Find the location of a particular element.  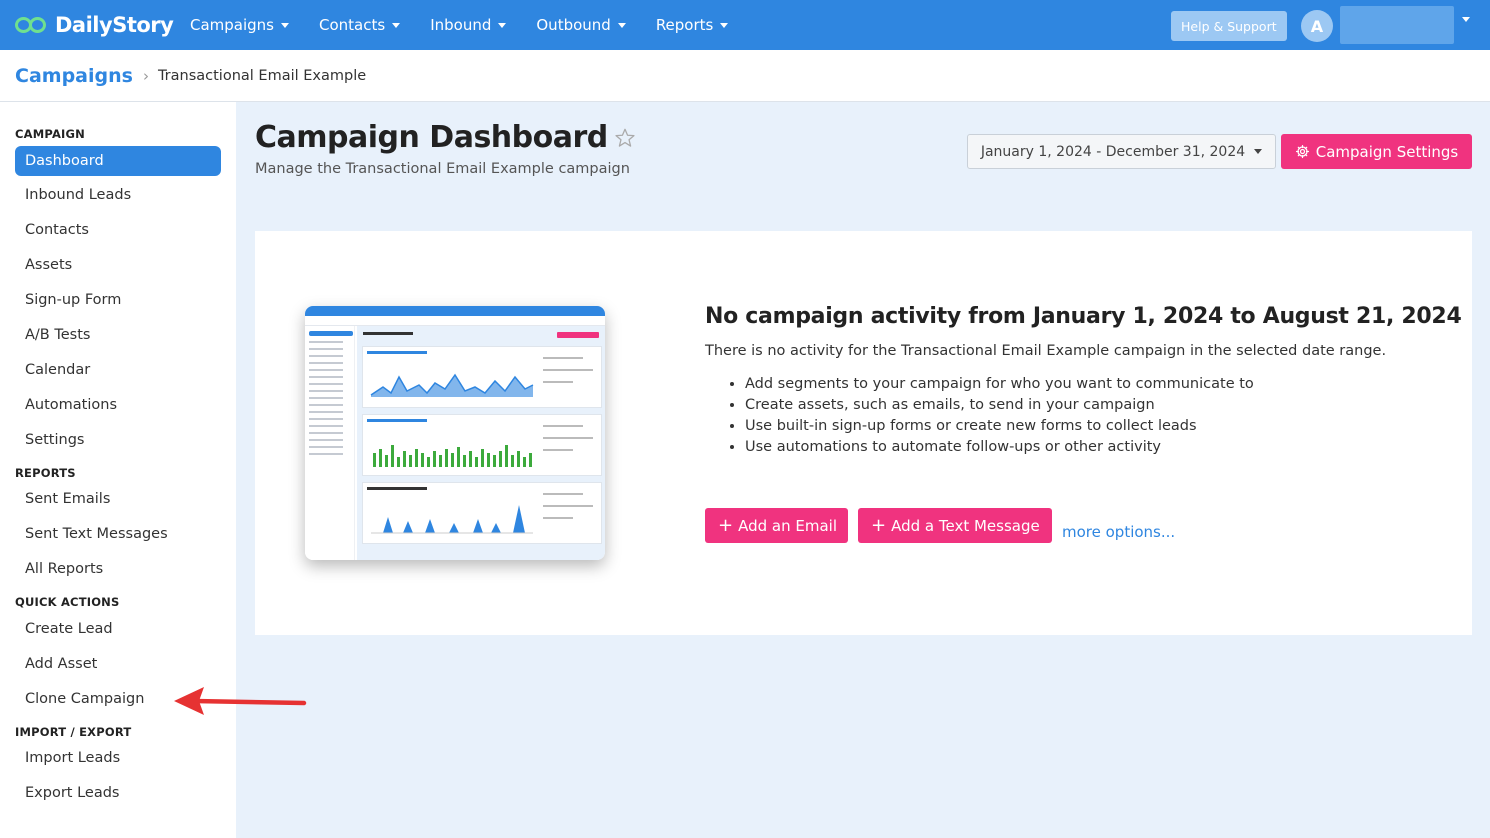

nav-reports: Reports is located at coordinates (692, 25).